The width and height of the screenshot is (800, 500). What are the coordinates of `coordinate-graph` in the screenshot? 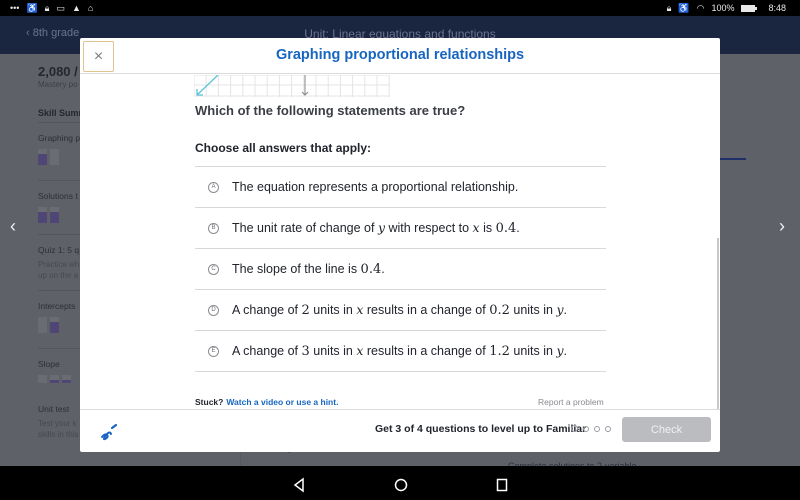 It's located at (292, 86).